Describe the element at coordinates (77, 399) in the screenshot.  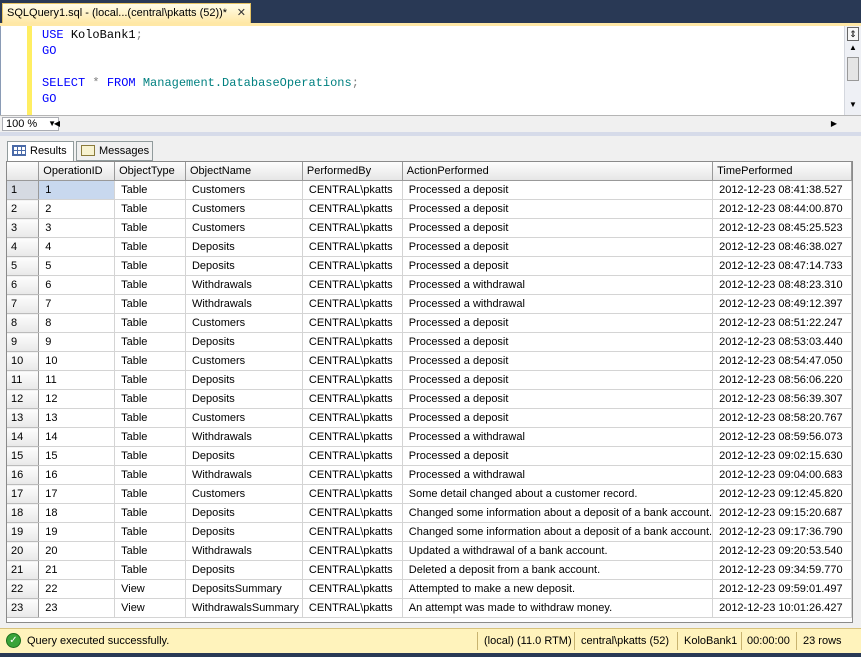
I see `cell-operationid: 12` at that location.